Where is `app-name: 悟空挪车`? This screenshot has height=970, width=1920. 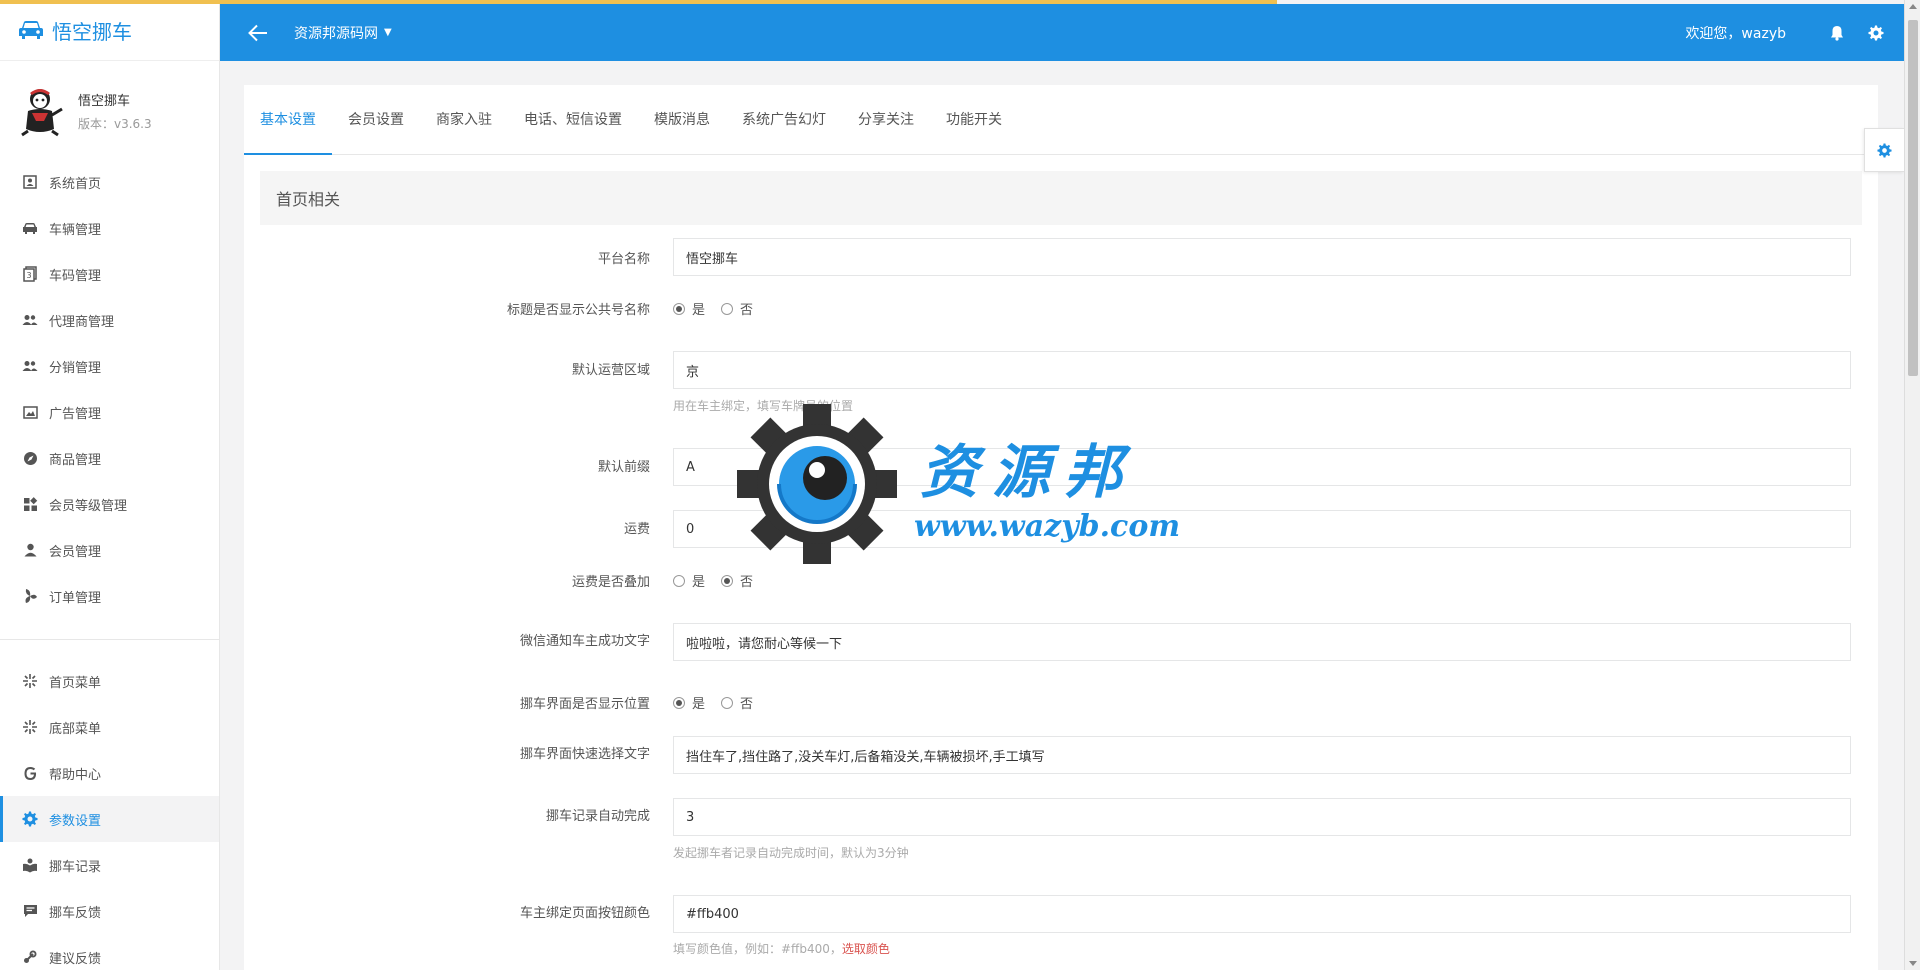 app-name: 悟空挪车 is located at coordinates (92, 31).